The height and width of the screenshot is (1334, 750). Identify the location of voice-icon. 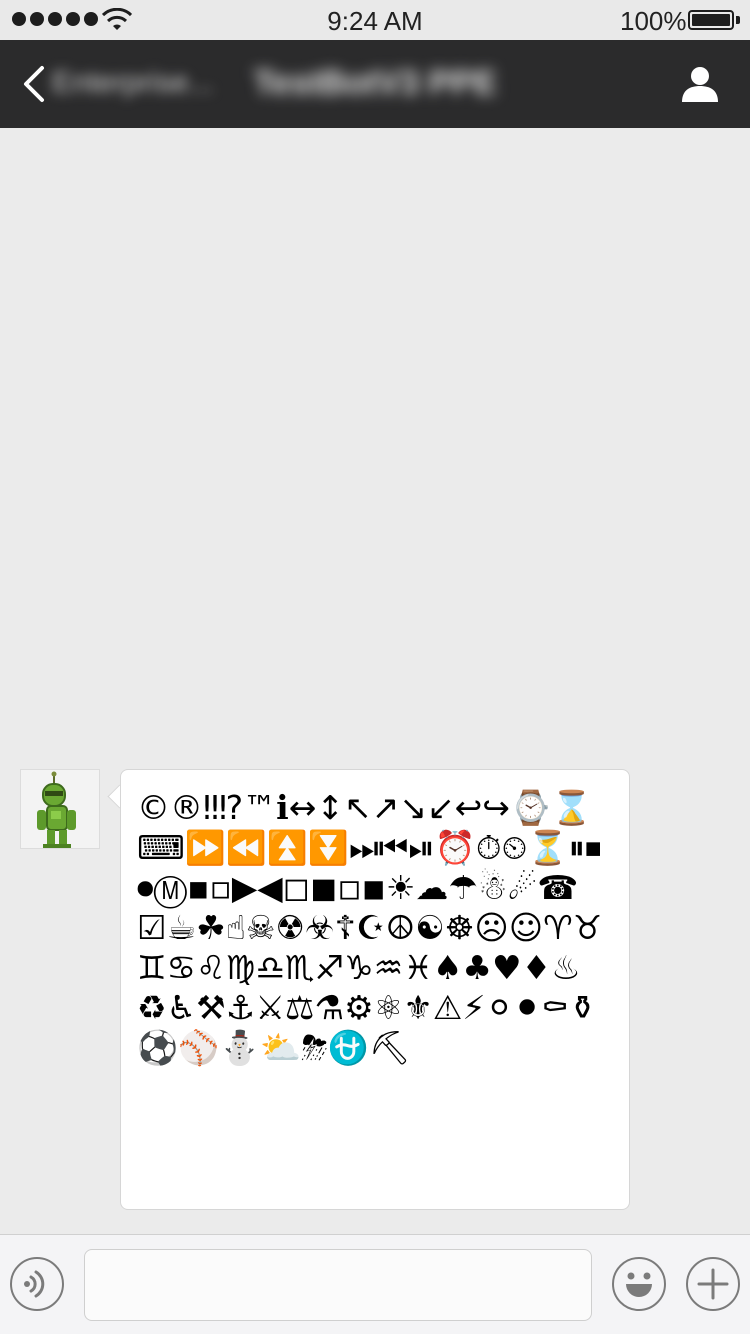
(37, 1284).